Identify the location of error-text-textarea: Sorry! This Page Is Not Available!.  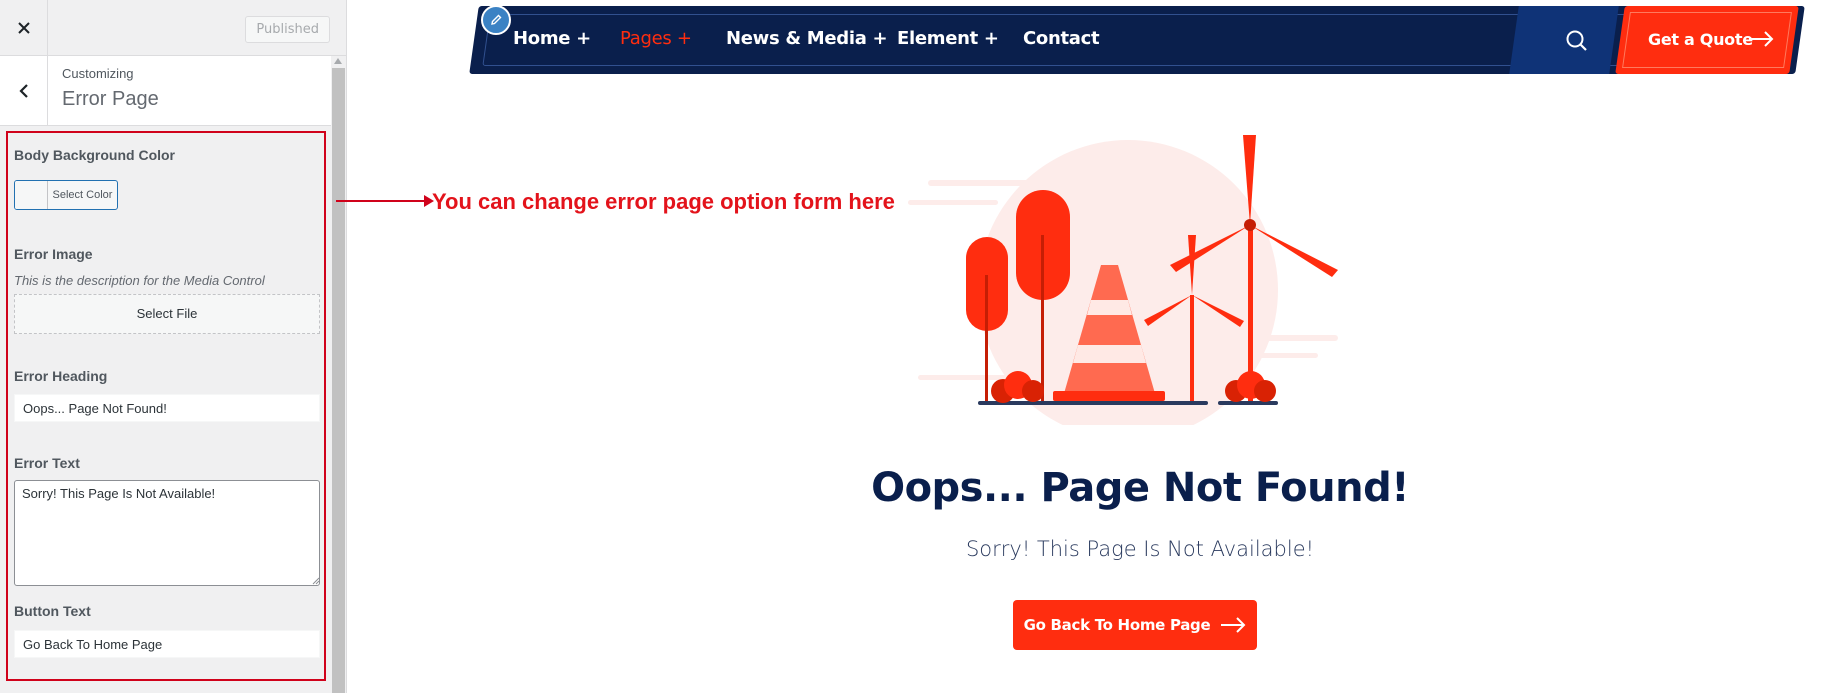
(167, 533).